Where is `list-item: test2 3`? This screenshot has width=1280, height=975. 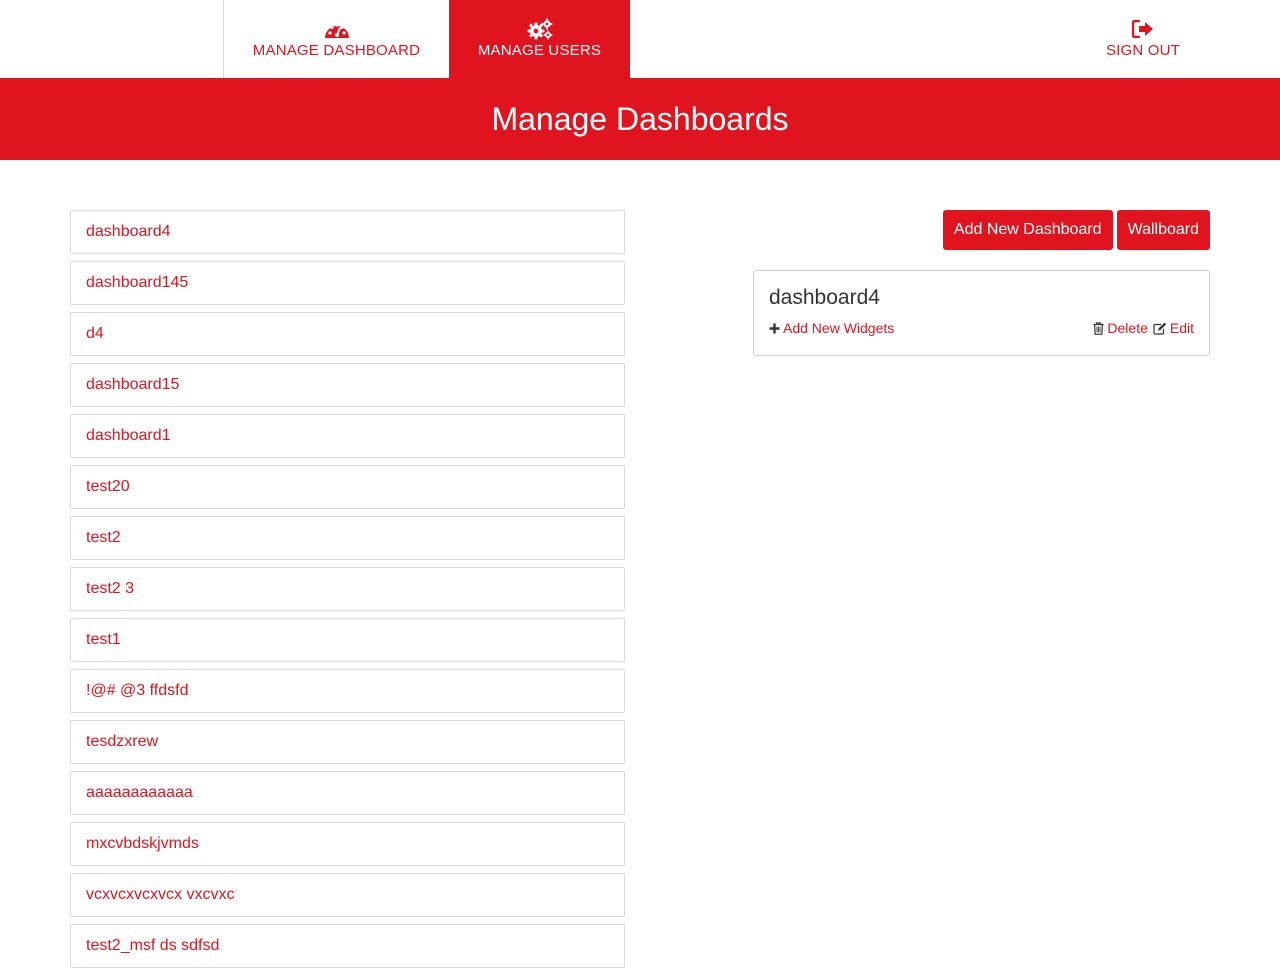 list-item: test2 3 is located at coordinates (347, 589).